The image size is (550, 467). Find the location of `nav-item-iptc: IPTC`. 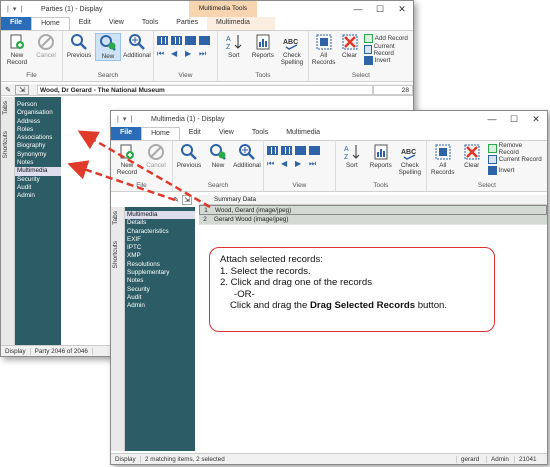

nav-item-iptc: IPTC is located at coordinates (160, 248).